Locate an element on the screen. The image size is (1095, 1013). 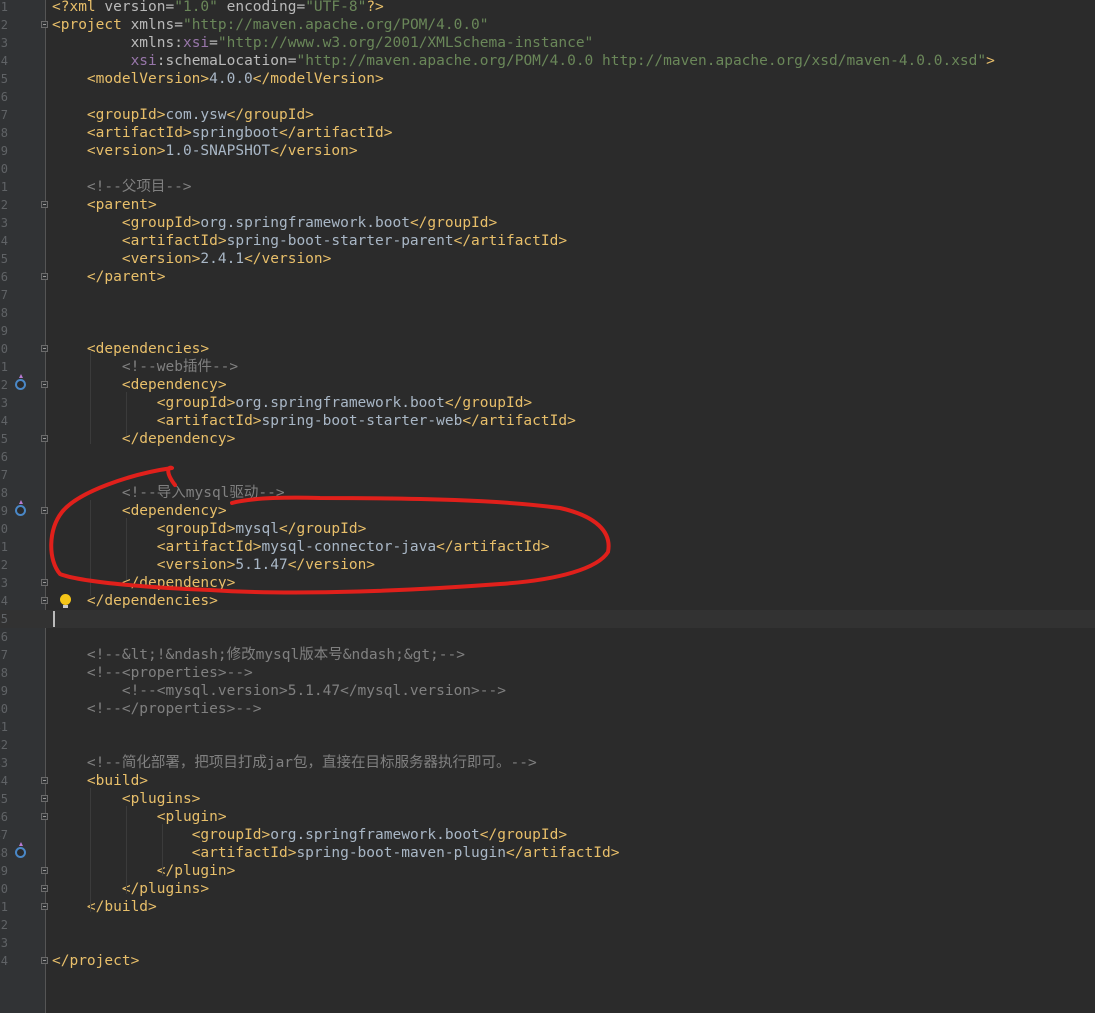
code-line: 43 <!--简化部署，把项目打成jar包，直接在目标服务器执行即可。--> is located at coordinates (547, 763).